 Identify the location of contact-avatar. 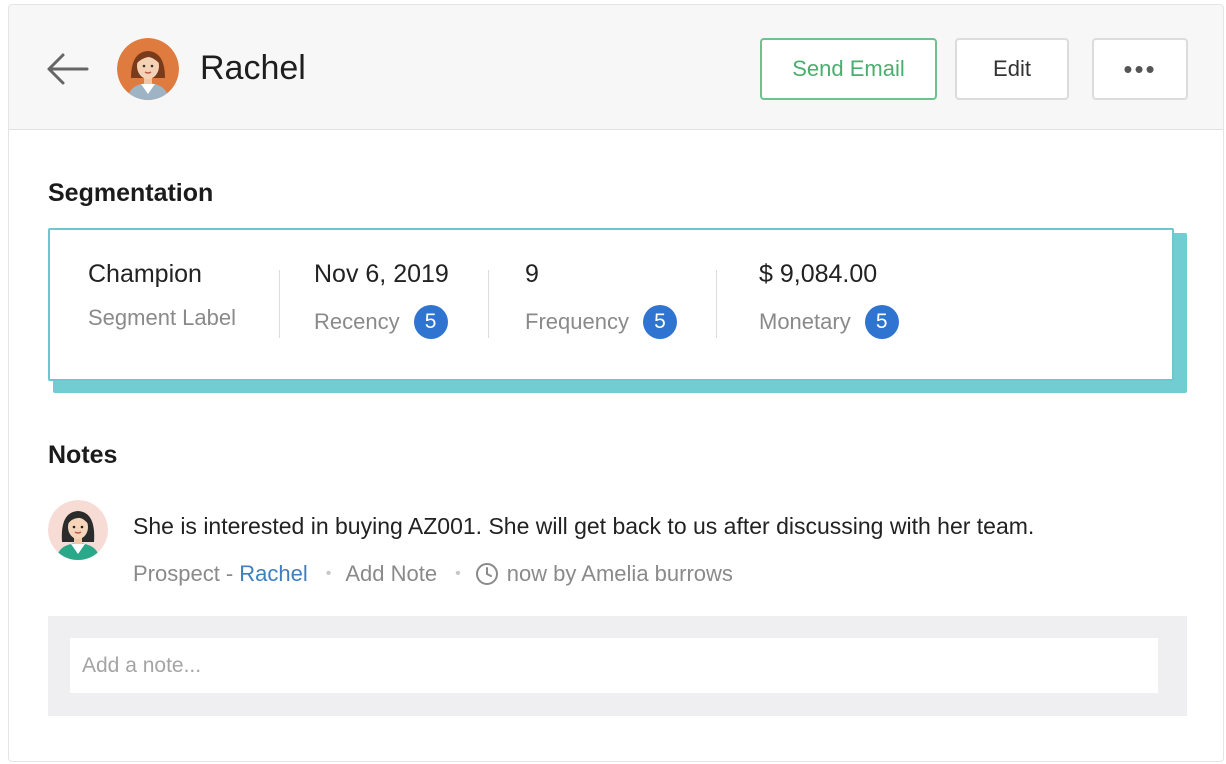
(148, 69).